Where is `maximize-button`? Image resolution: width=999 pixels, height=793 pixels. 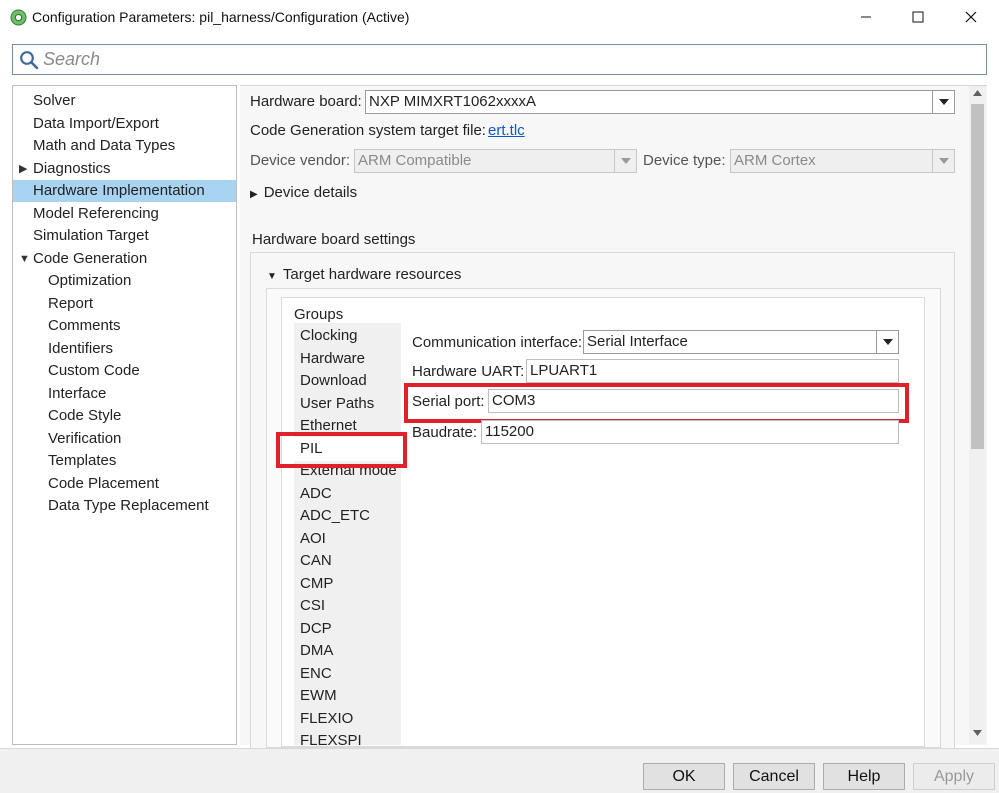 maximize-button is located at coordinates (918, 17).